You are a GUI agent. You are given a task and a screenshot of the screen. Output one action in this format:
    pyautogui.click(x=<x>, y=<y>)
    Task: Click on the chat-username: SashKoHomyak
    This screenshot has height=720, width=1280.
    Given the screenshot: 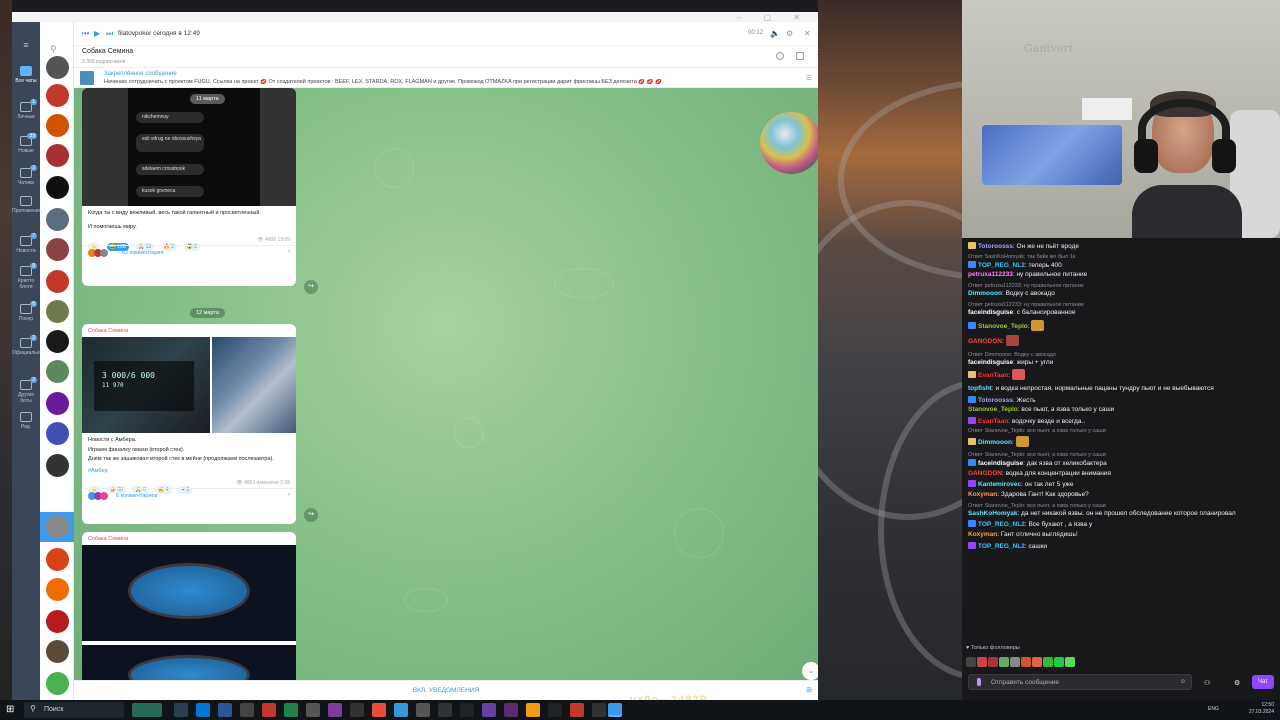 What is the action you would take?
    pyautogui.click(x=993, y=513)
    